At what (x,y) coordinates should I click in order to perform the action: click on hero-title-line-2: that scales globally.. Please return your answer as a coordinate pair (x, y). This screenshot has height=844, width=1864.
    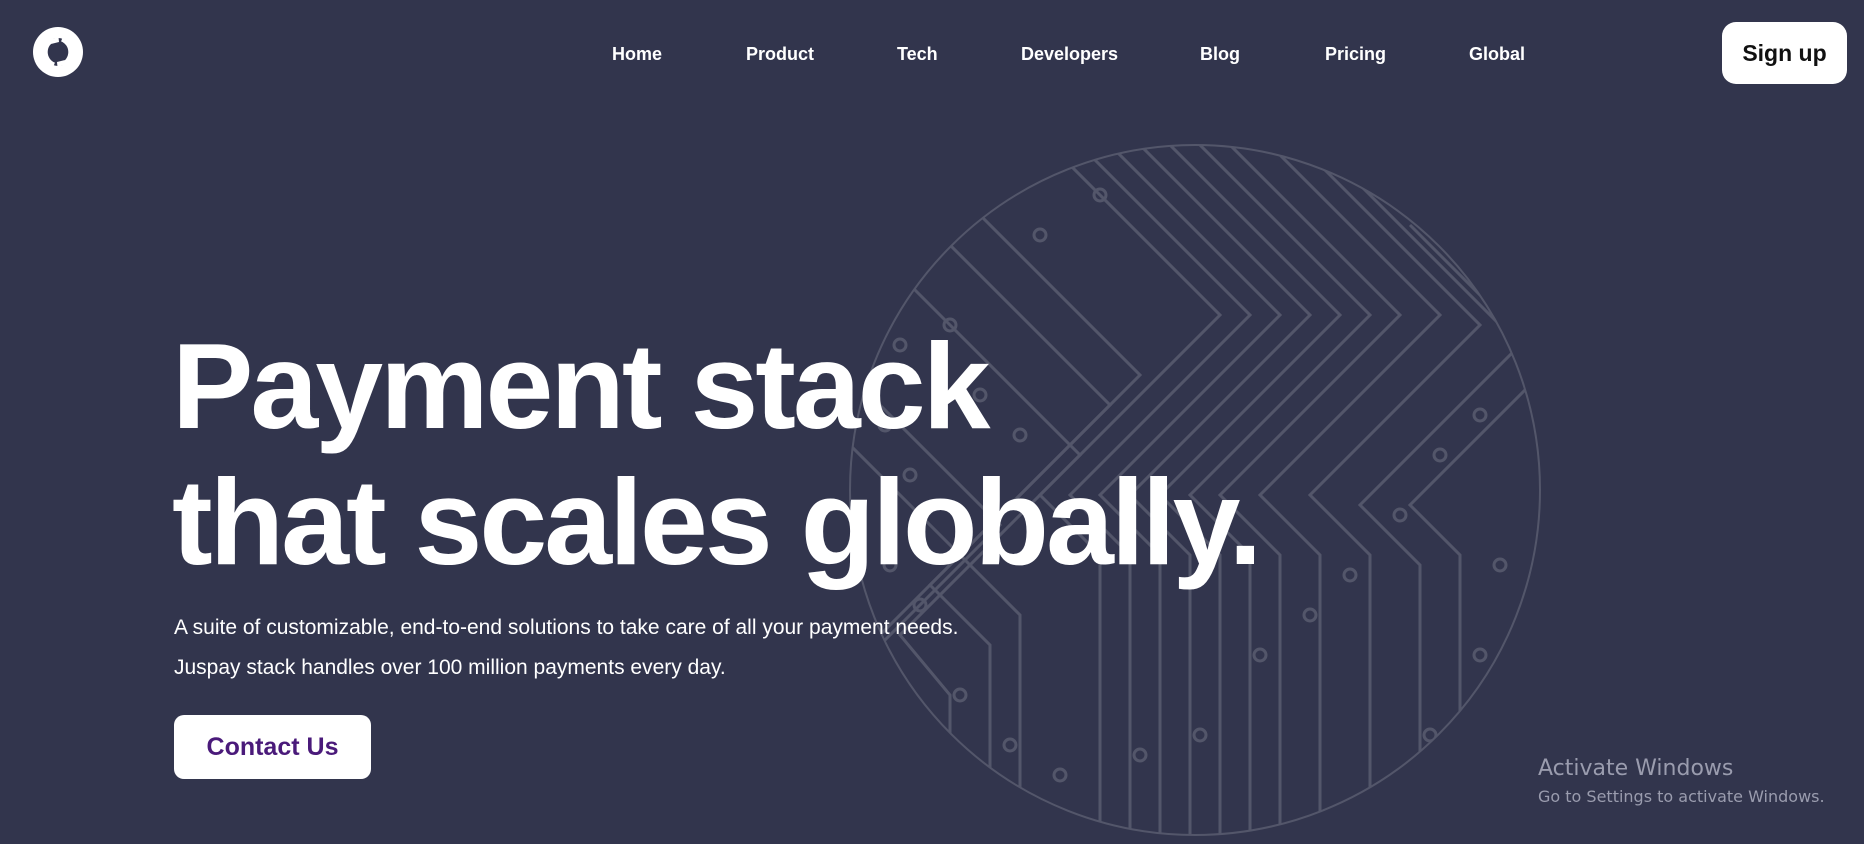
    Looking at the image, I should click on (717, 522).